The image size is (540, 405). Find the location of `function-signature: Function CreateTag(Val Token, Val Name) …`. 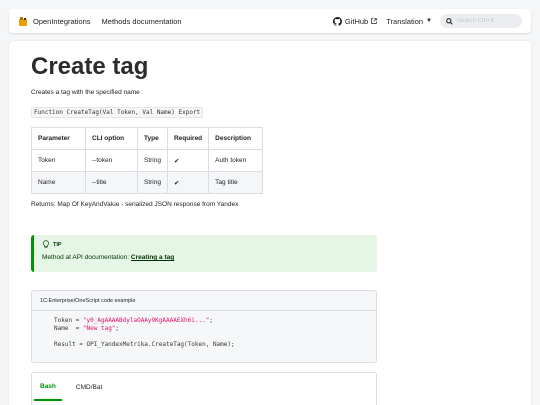

function-signature: Function CreateTag(Val Token, Val Name) … is located at coordinates (117, 112).